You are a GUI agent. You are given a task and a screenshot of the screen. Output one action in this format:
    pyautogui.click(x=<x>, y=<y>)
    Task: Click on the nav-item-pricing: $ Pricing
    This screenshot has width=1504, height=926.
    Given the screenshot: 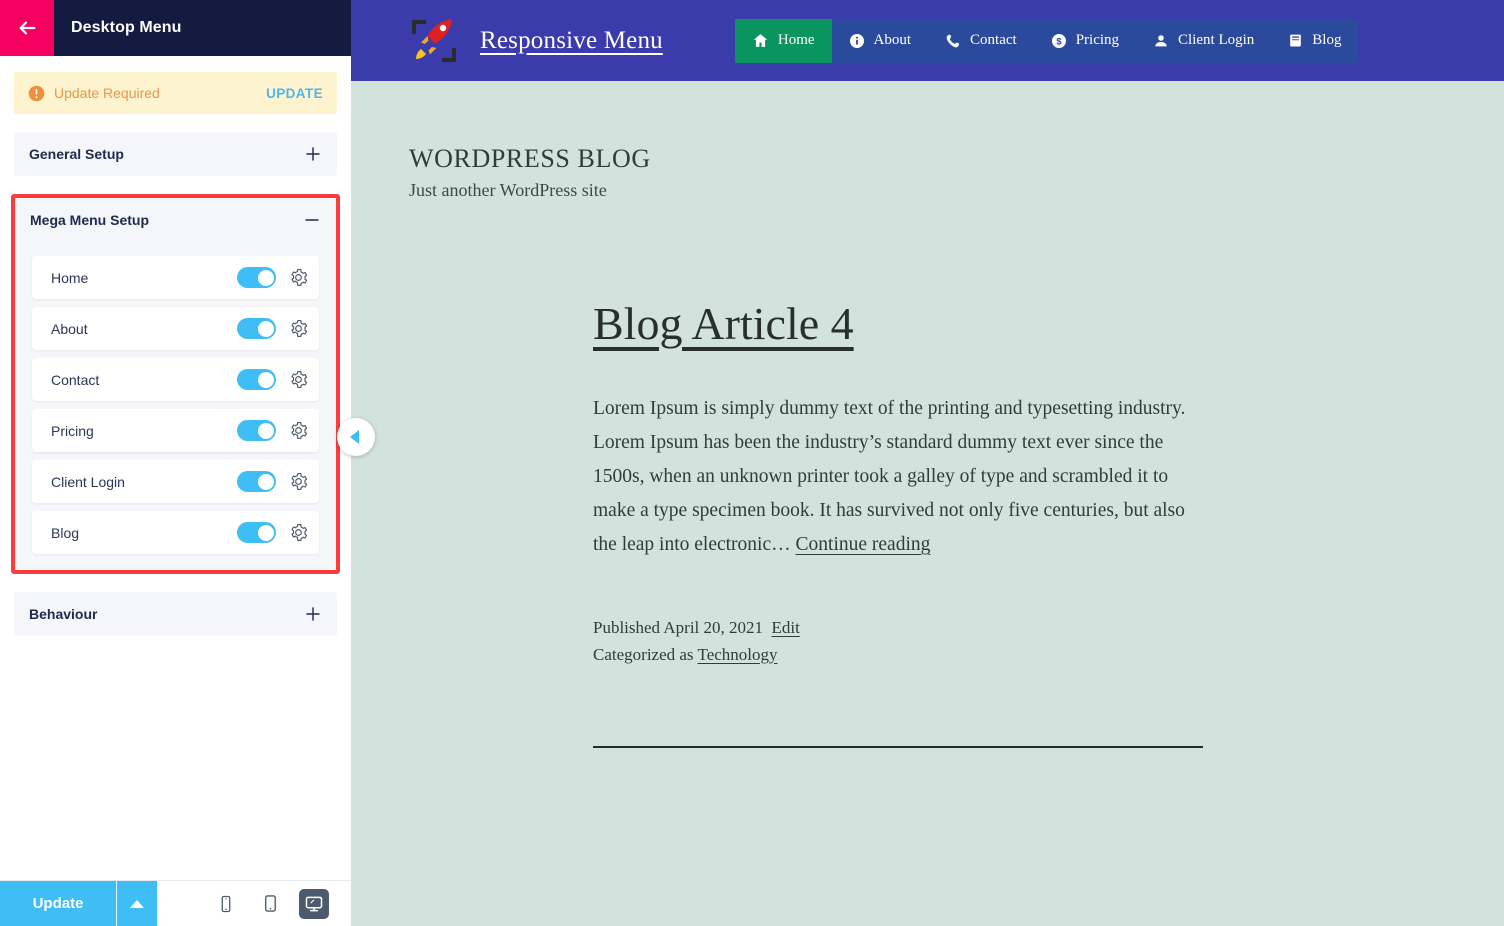 What is the action you would take?
    pyautogui.click(x=1085, y=41)
    